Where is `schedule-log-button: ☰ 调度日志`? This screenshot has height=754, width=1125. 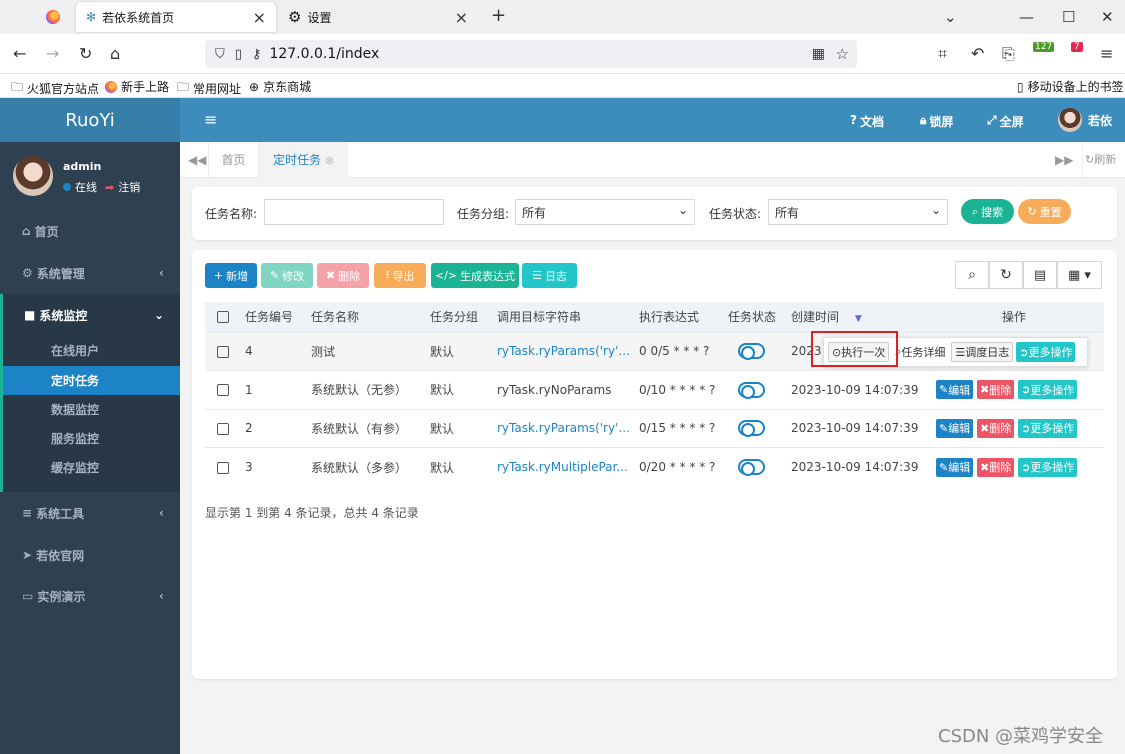
schedule-log-button: ☰ 调度日志 is located at coordinates (982, 352).